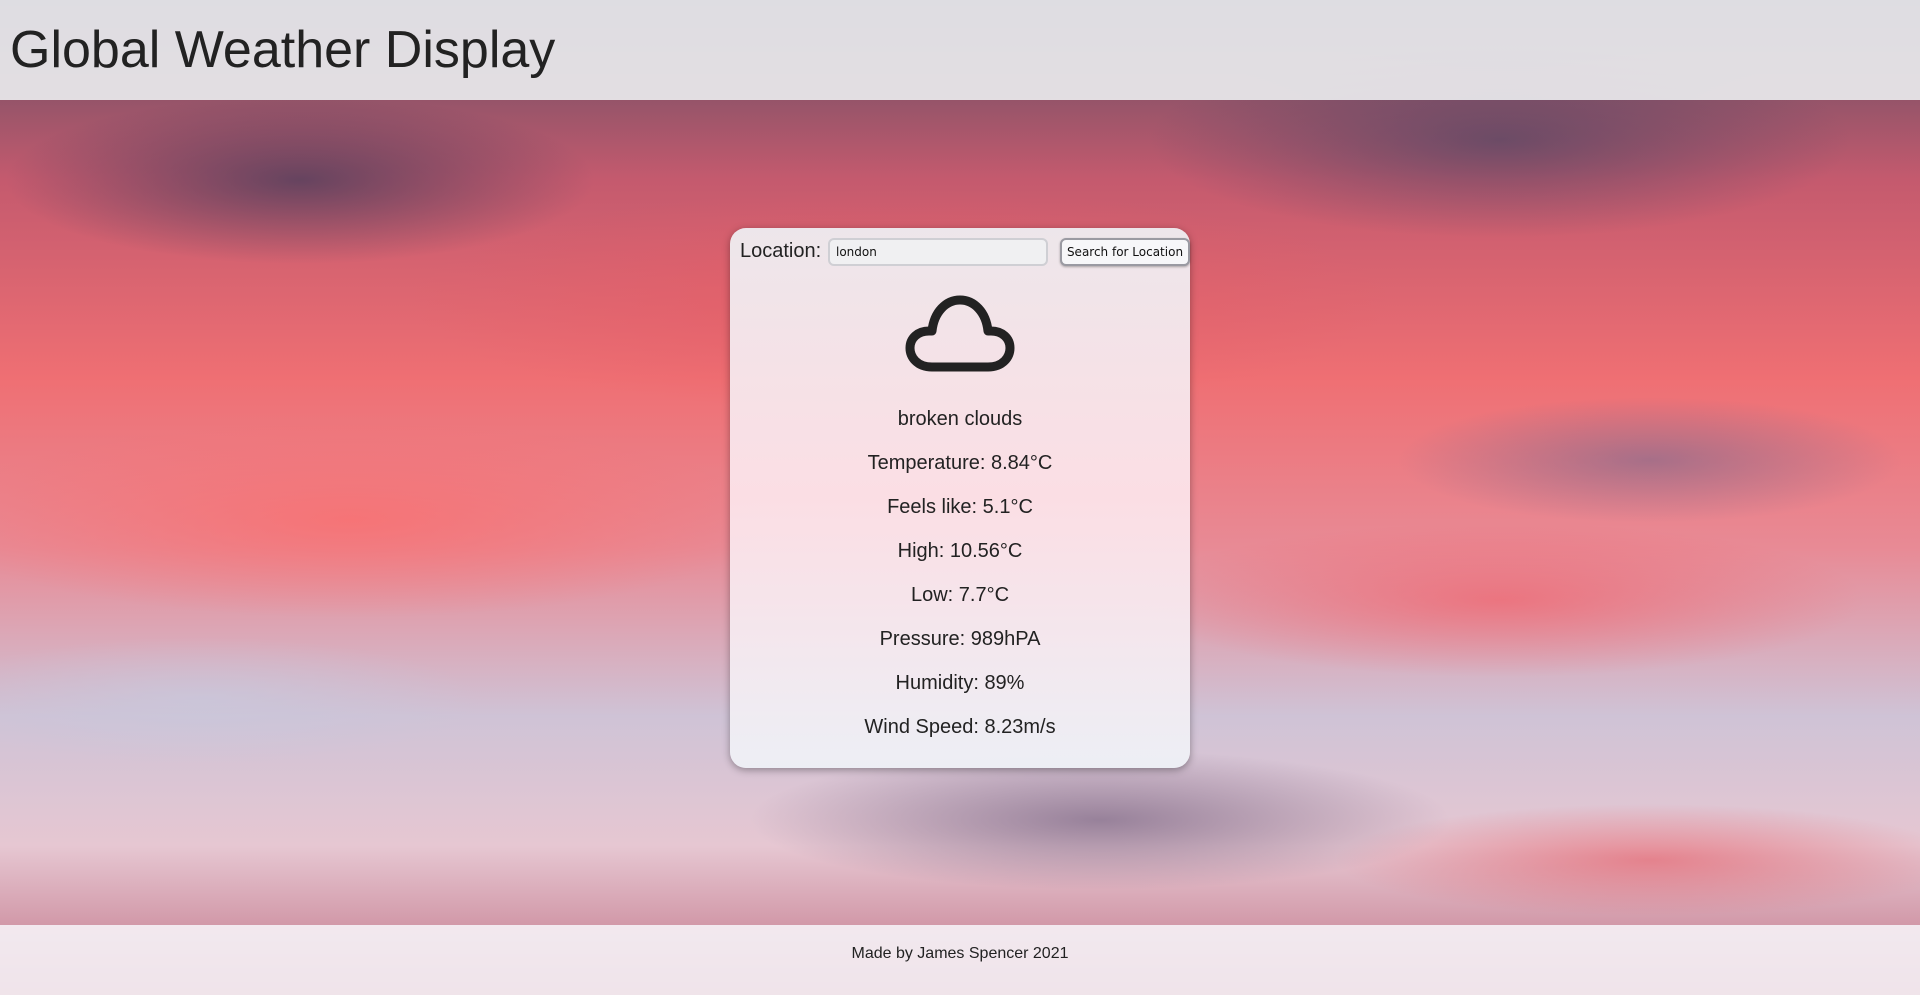  What do you see at coordinates (960, 50) in the screenshot?
I see `page-header: Global Weather Display` at bounding box center [960, 50].